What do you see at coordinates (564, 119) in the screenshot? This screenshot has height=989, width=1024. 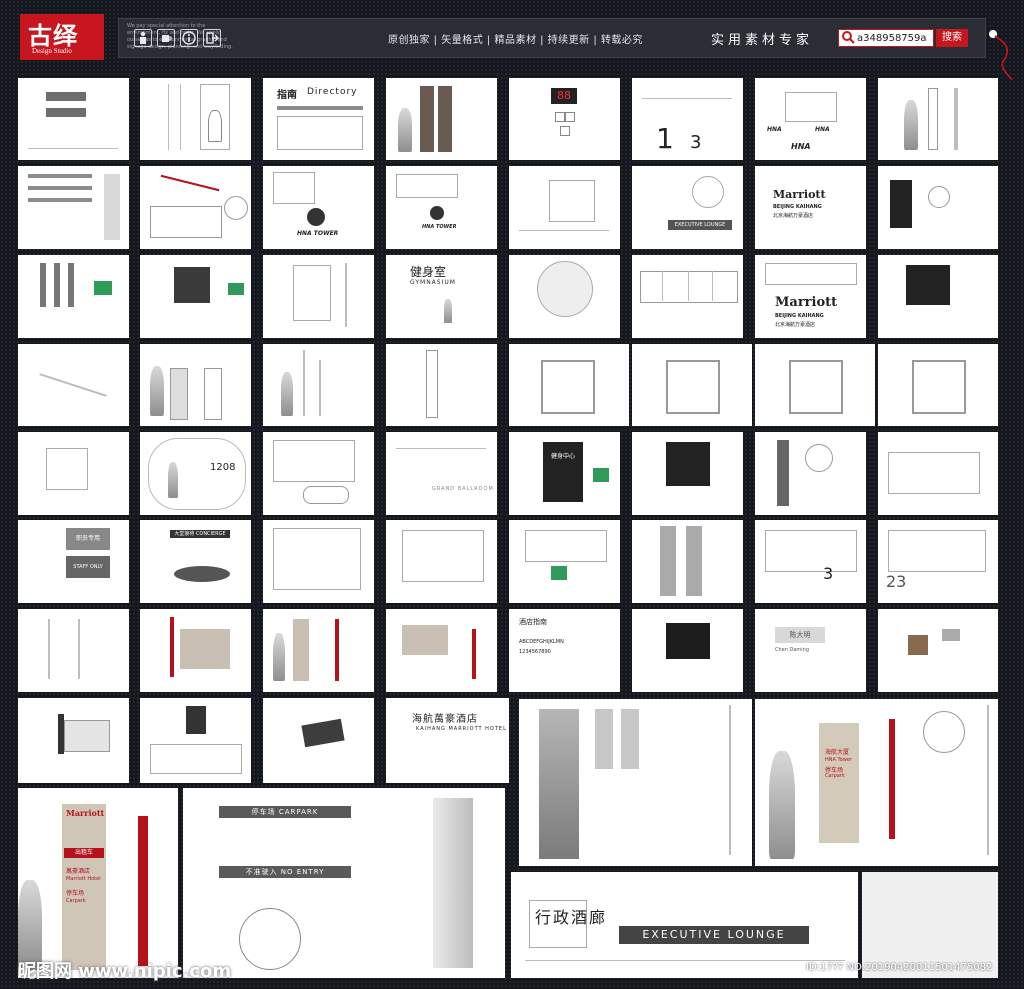 I see `sheet-elevator-panel: 88` at bounding box center [564, 119].